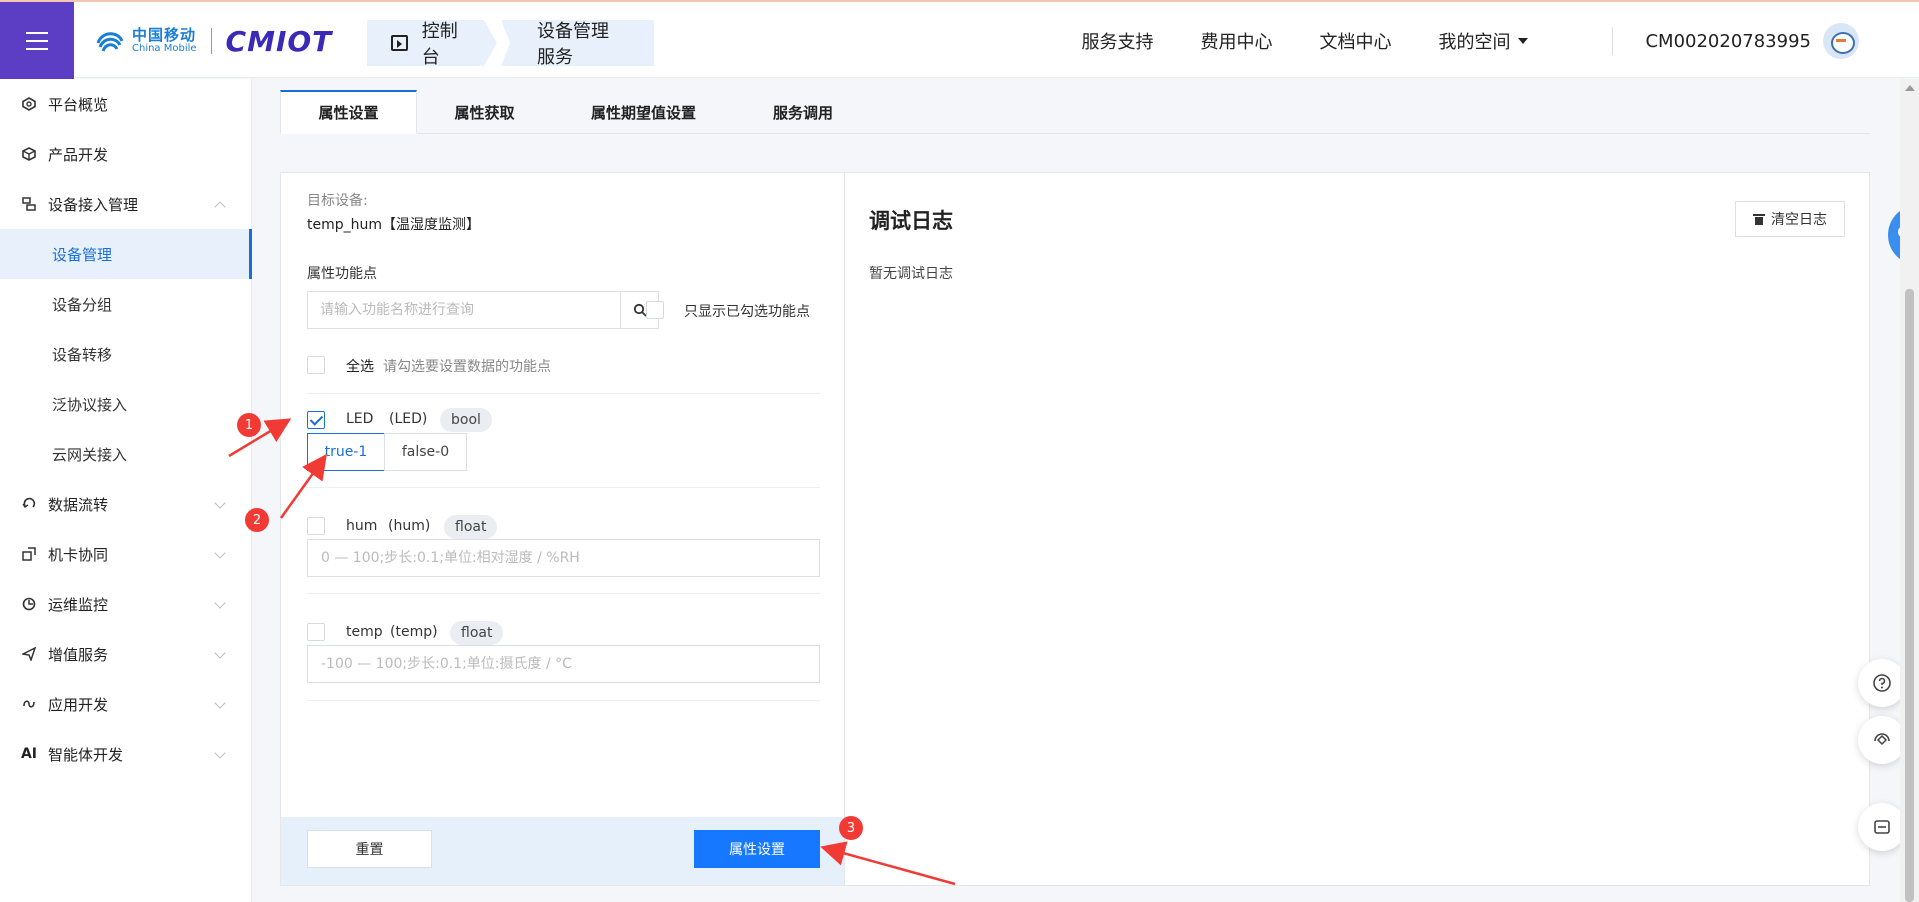 The height and width of the screenshot is (902, 1919). What do you see at coordinates (213, 41) in the screenshot?
I see `logo: 中国移动 China Mobile CMIOT` at bounding box center [213, 41].